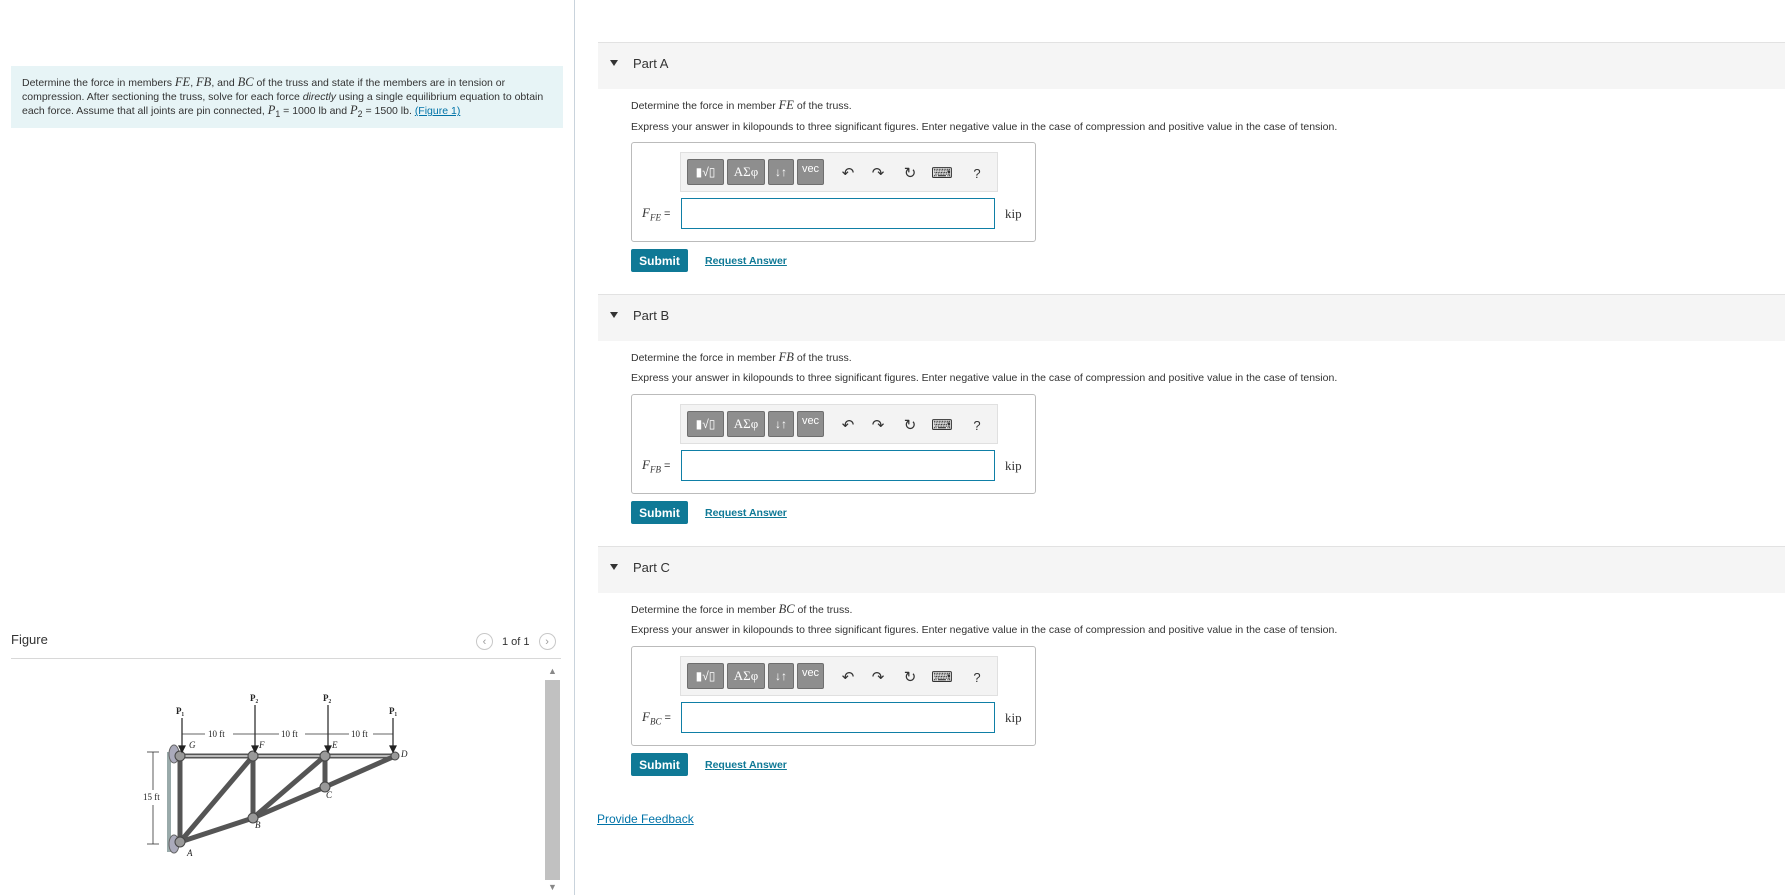 This screenshot has height=895, width=1785. What do you see at coordinates (286, 658) in the screenshot?
I see `figure-divider` at bounding box center [286, 658].